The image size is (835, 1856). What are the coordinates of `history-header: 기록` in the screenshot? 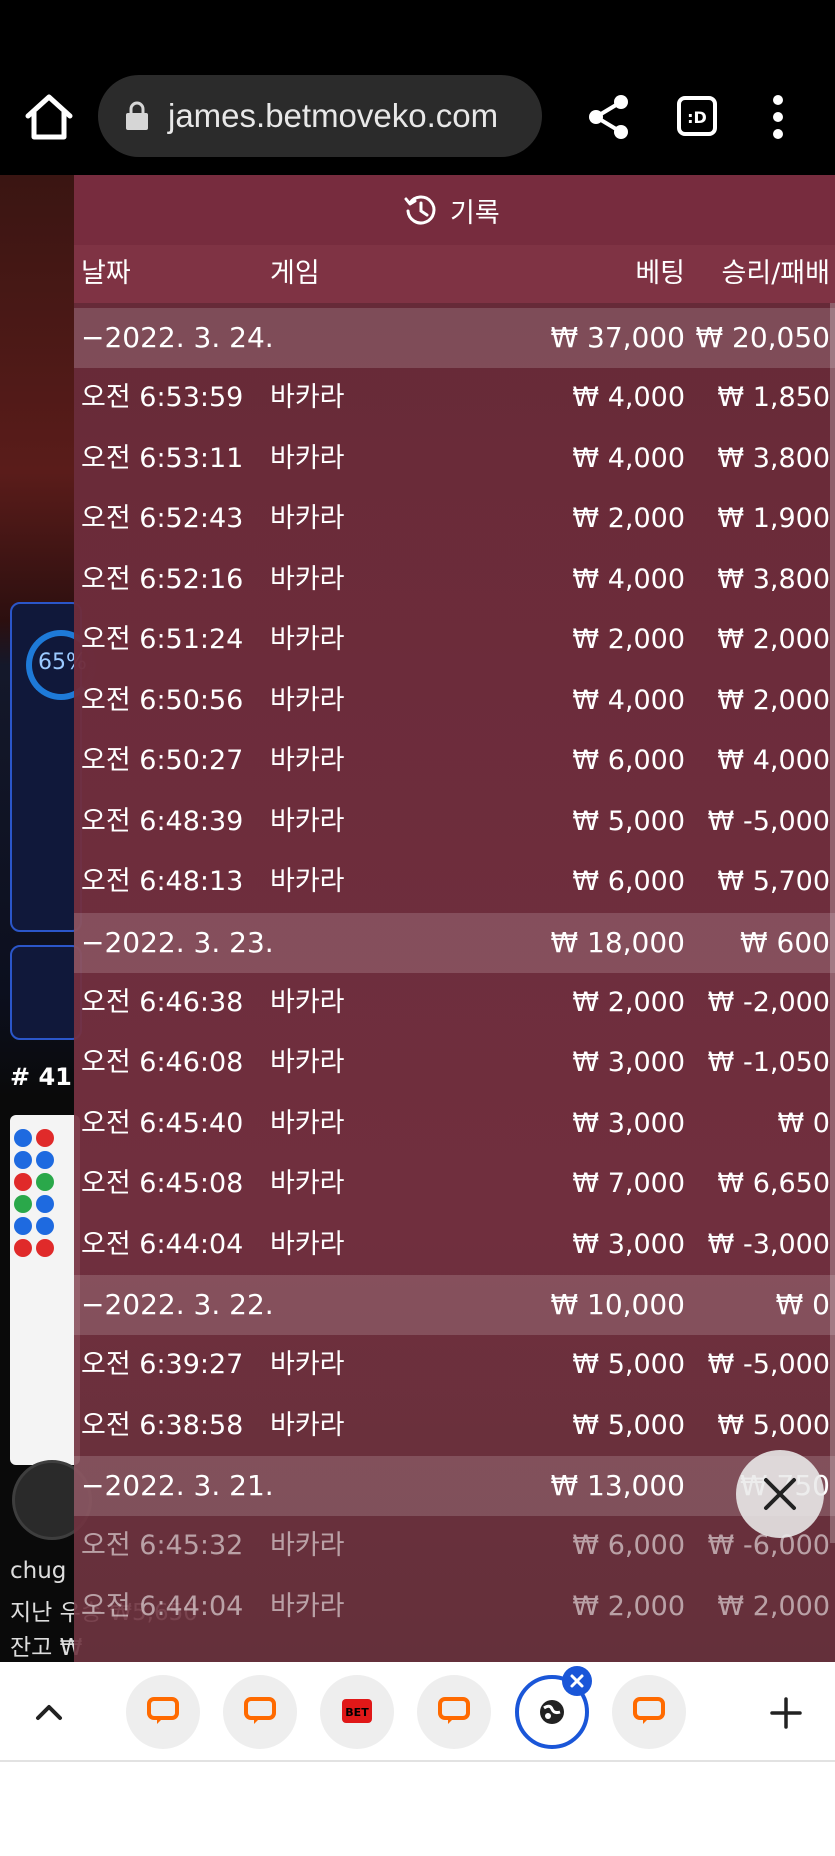 It's located at (454, 210).